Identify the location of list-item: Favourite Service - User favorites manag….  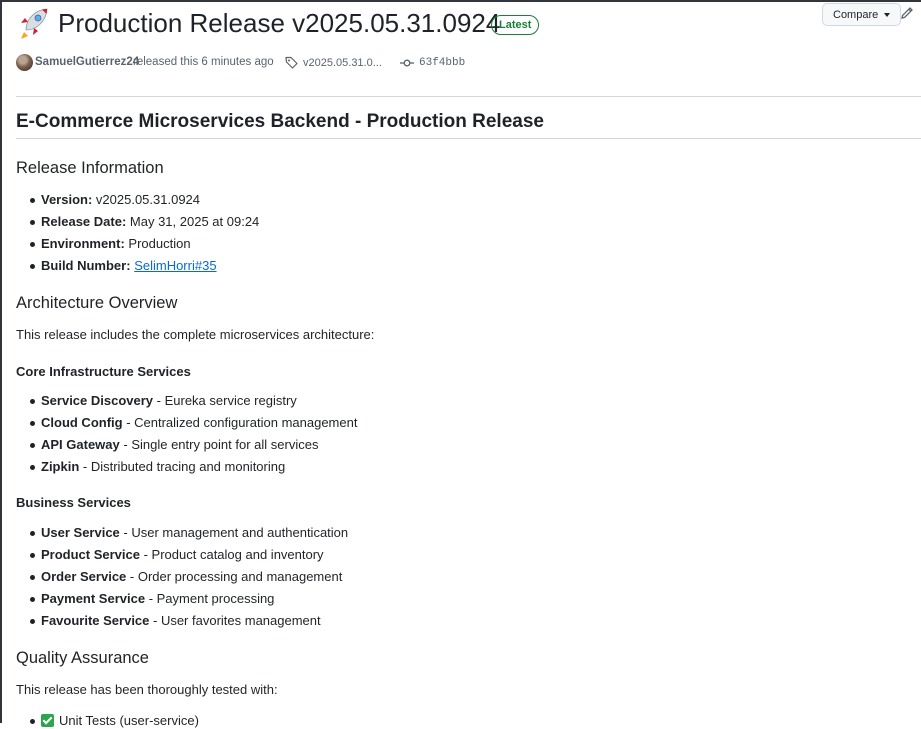
(175, 621).